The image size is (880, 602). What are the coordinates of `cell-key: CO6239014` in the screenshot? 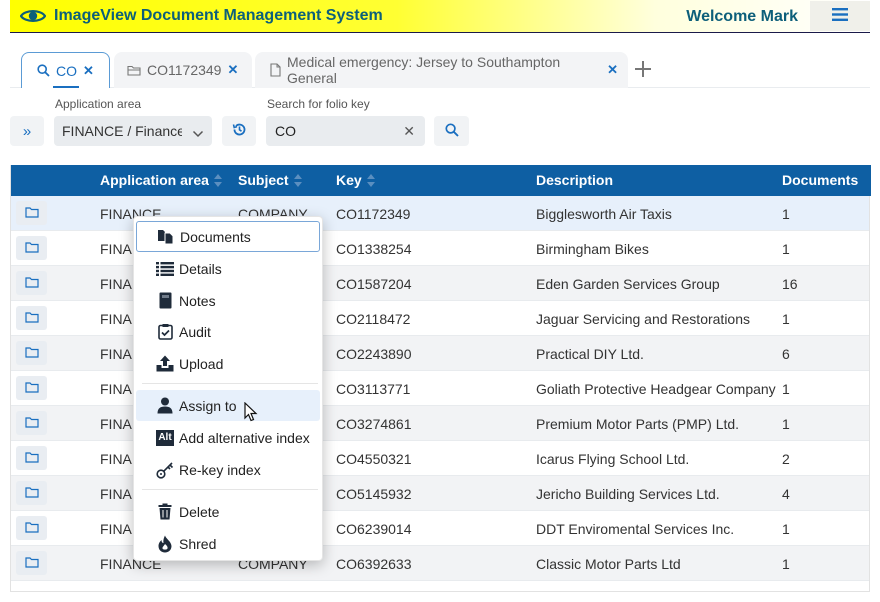 It's located at (374, 529).